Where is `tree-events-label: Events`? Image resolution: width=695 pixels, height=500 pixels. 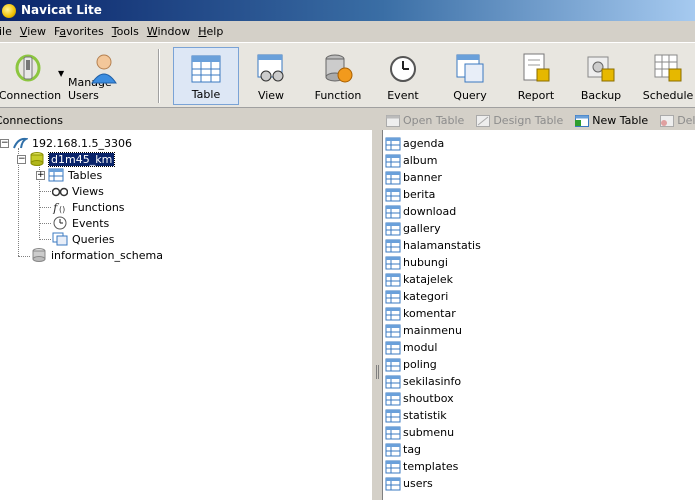
tree-events-label: Events is located at coordinates (91, 223).